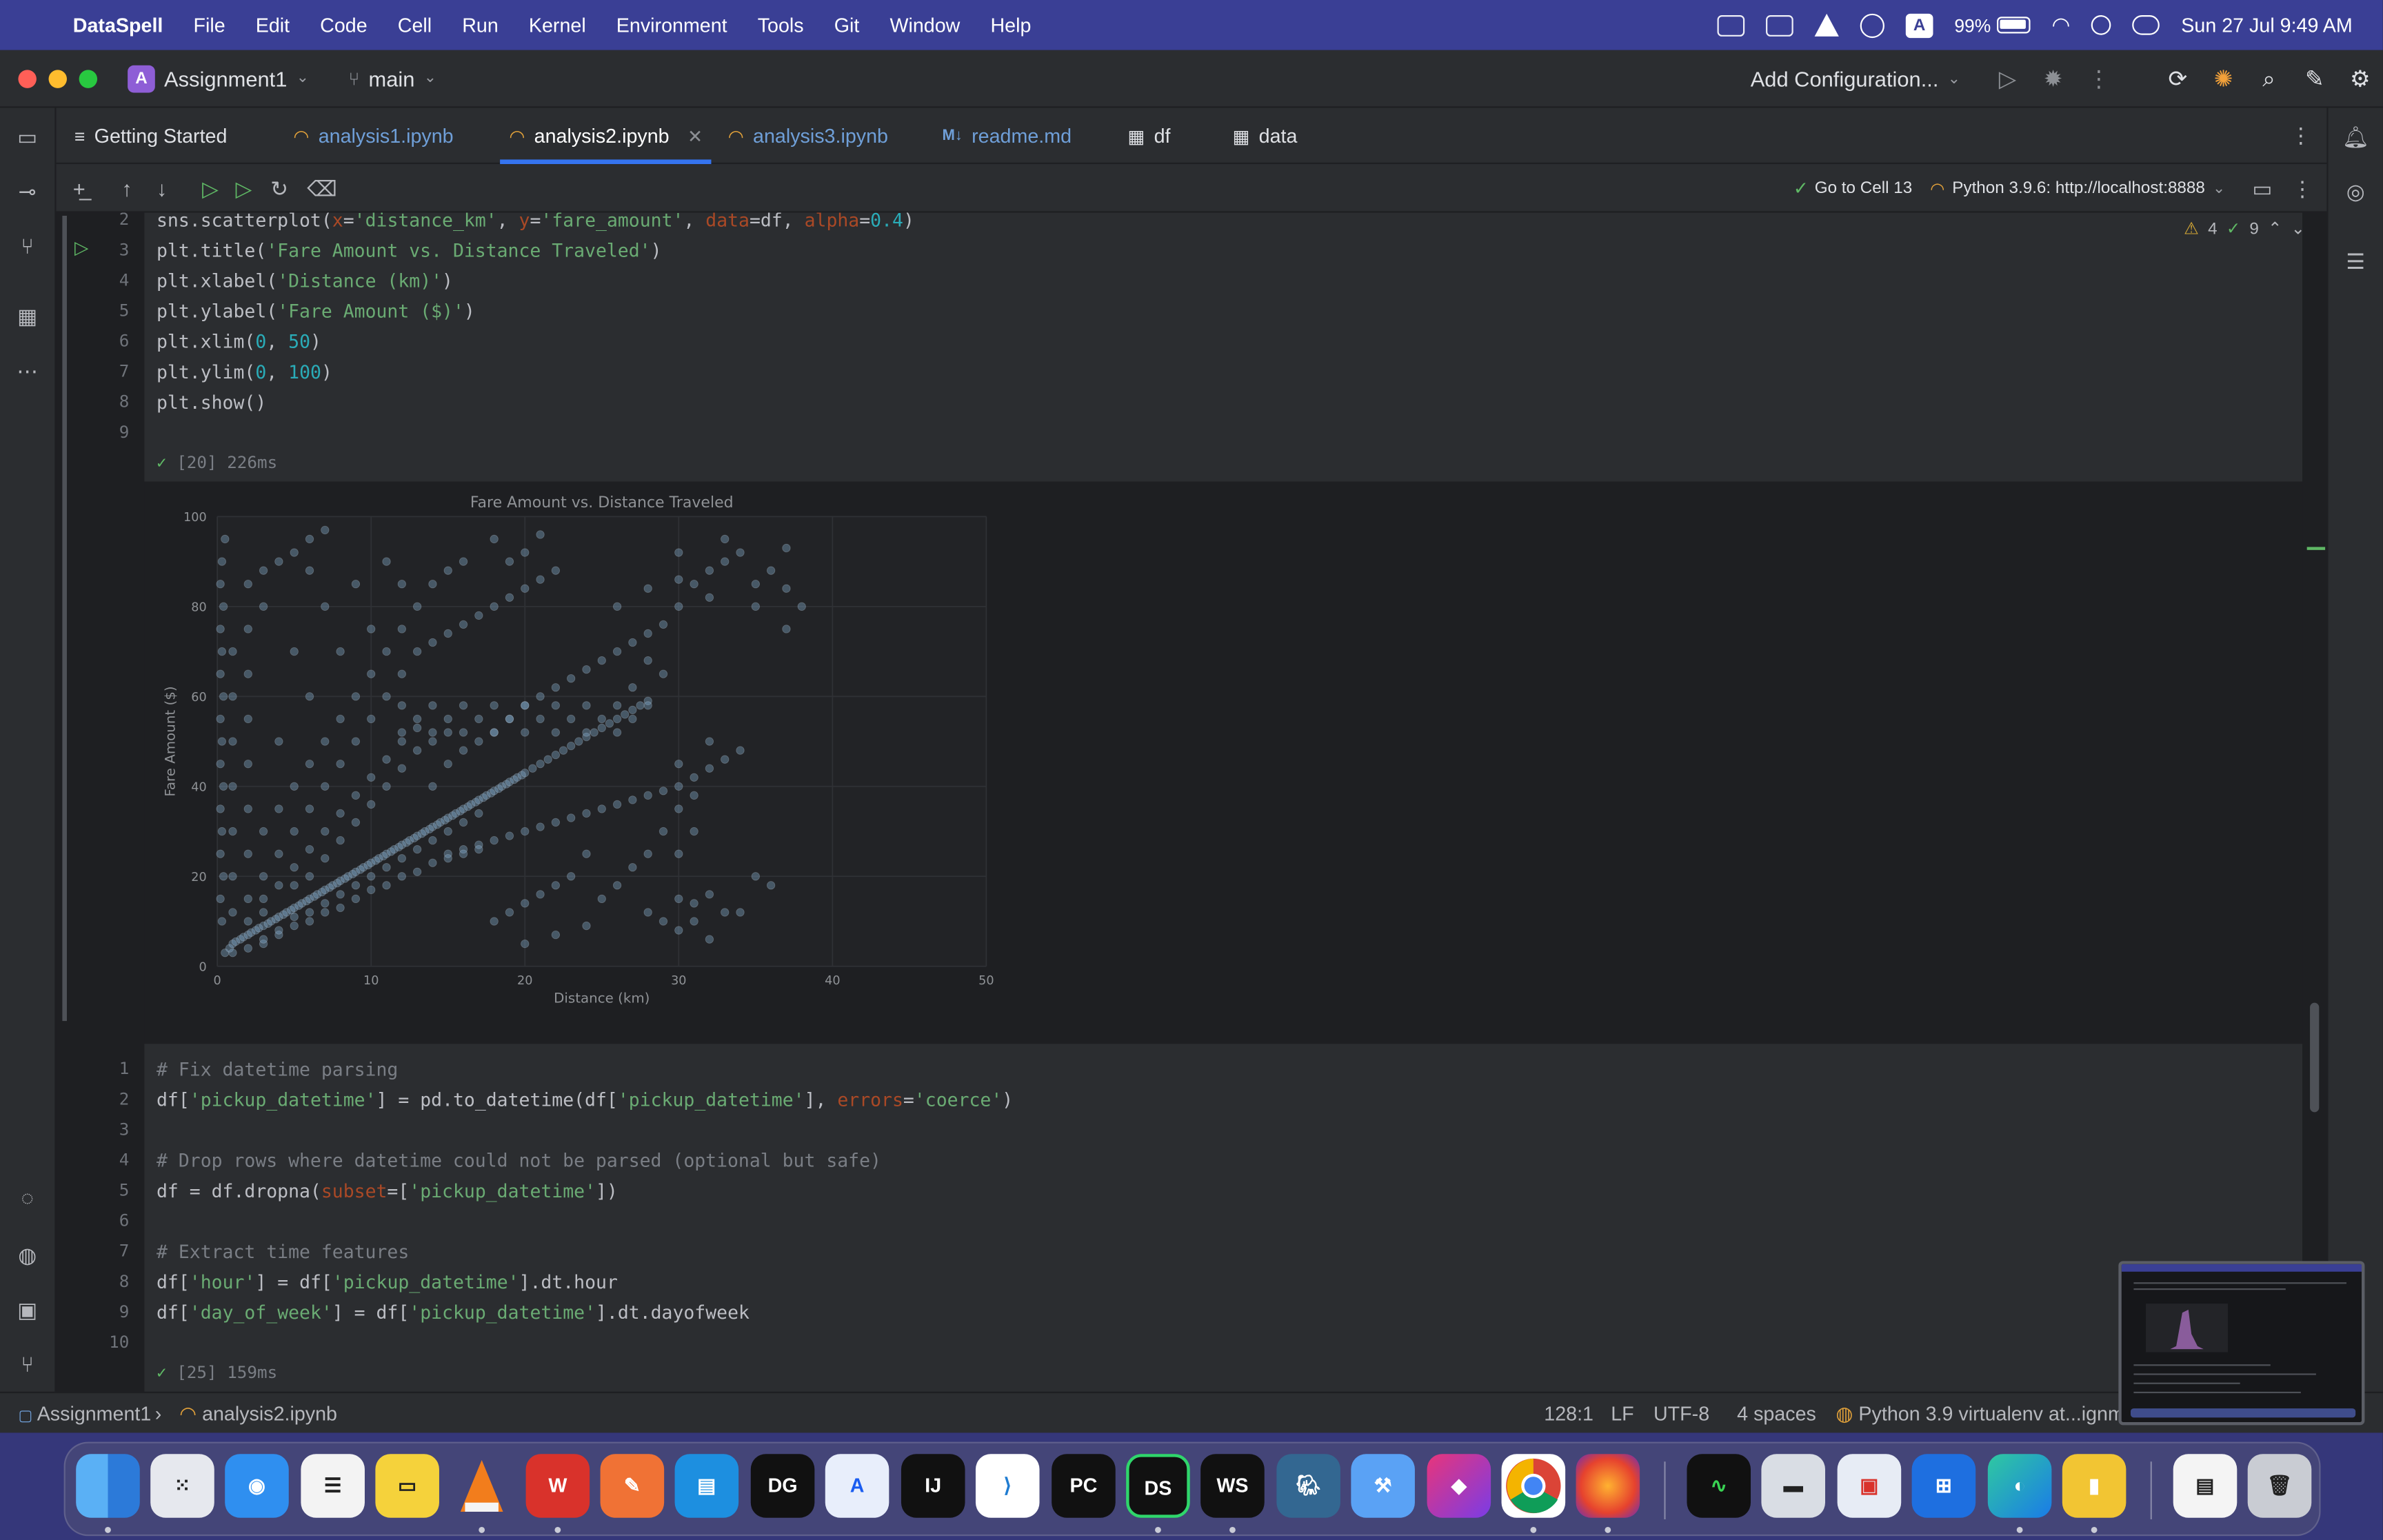 This screenshot has width=2383, height=1540. Describe the element at coordinates (2315, 1058) in the screenshot. I see `editor-scrollbar` at that location.